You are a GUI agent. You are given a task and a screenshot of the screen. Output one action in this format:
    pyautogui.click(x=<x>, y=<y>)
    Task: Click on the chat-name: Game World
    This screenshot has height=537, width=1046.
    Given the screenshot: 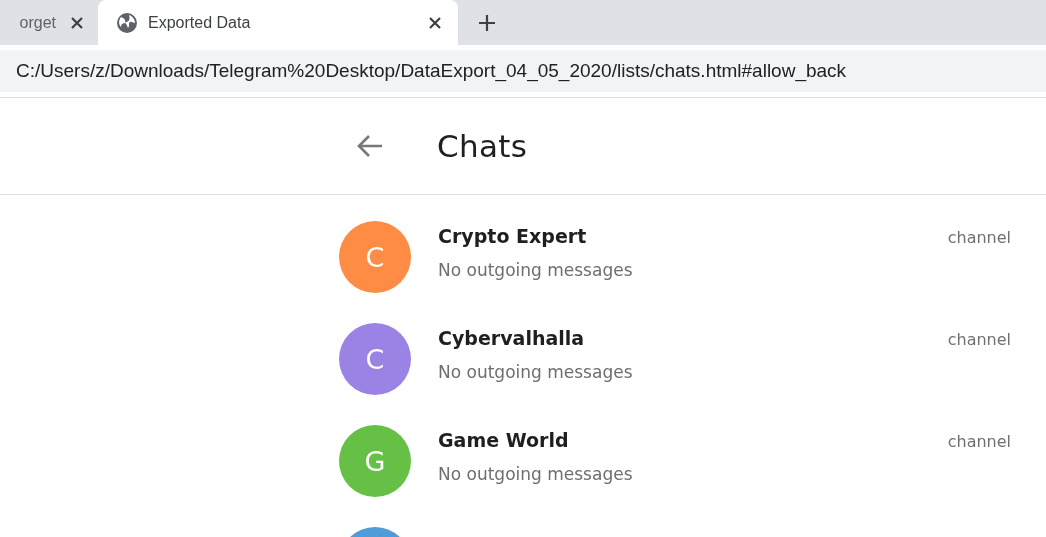 What is the action you would take?
    pyautogui.click(x=503, y=440)
    